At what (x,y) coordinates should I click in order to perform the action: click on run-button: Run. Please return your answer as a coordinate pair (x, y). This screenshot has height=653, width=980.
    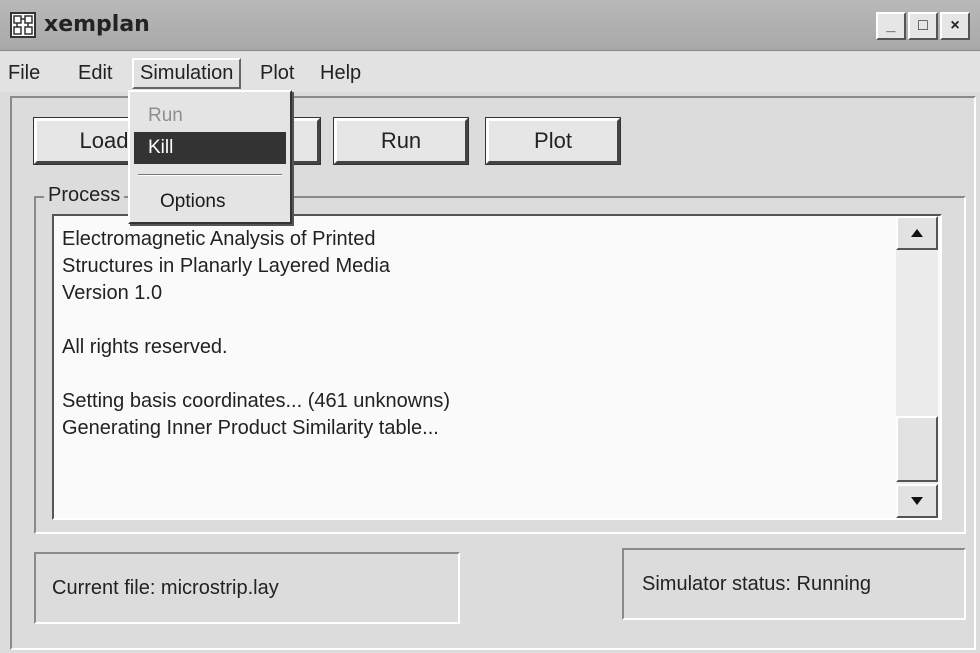
    Looking at the image, I should click on (401, 141).